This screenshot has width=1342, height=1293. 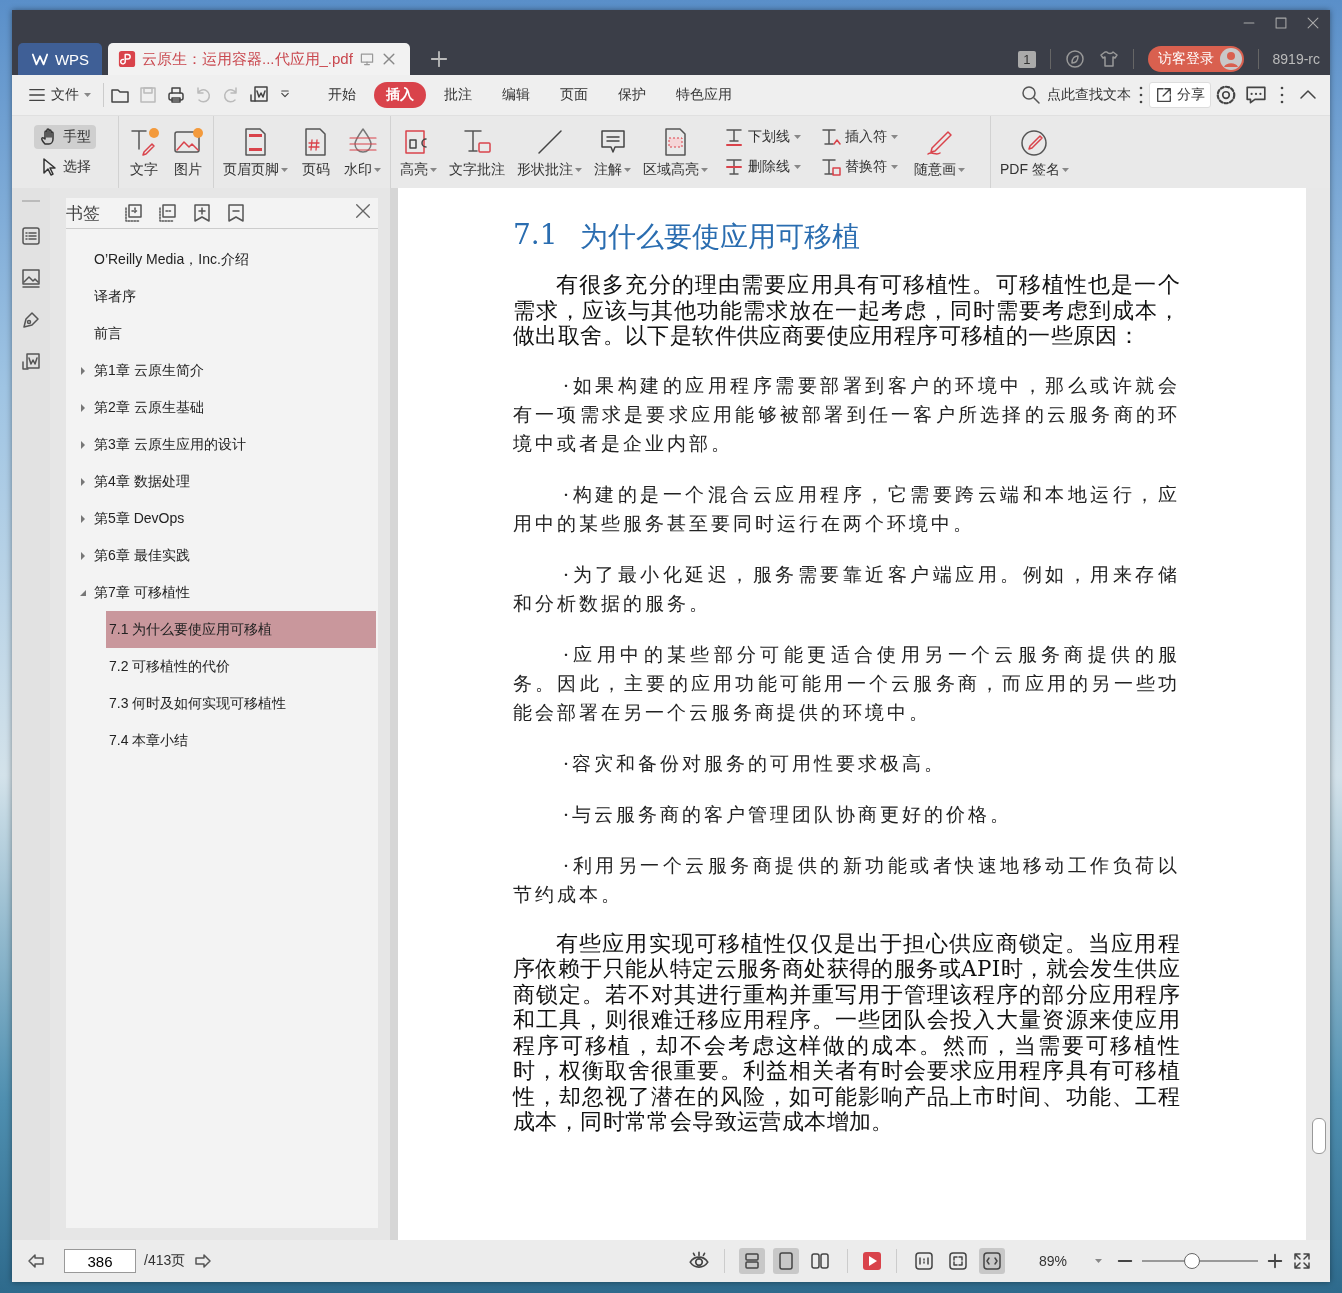 What do you see at coordinates (36, 1261) in the screenshot?
I see `previous-page-icon` at bounding box center [36, 1261].